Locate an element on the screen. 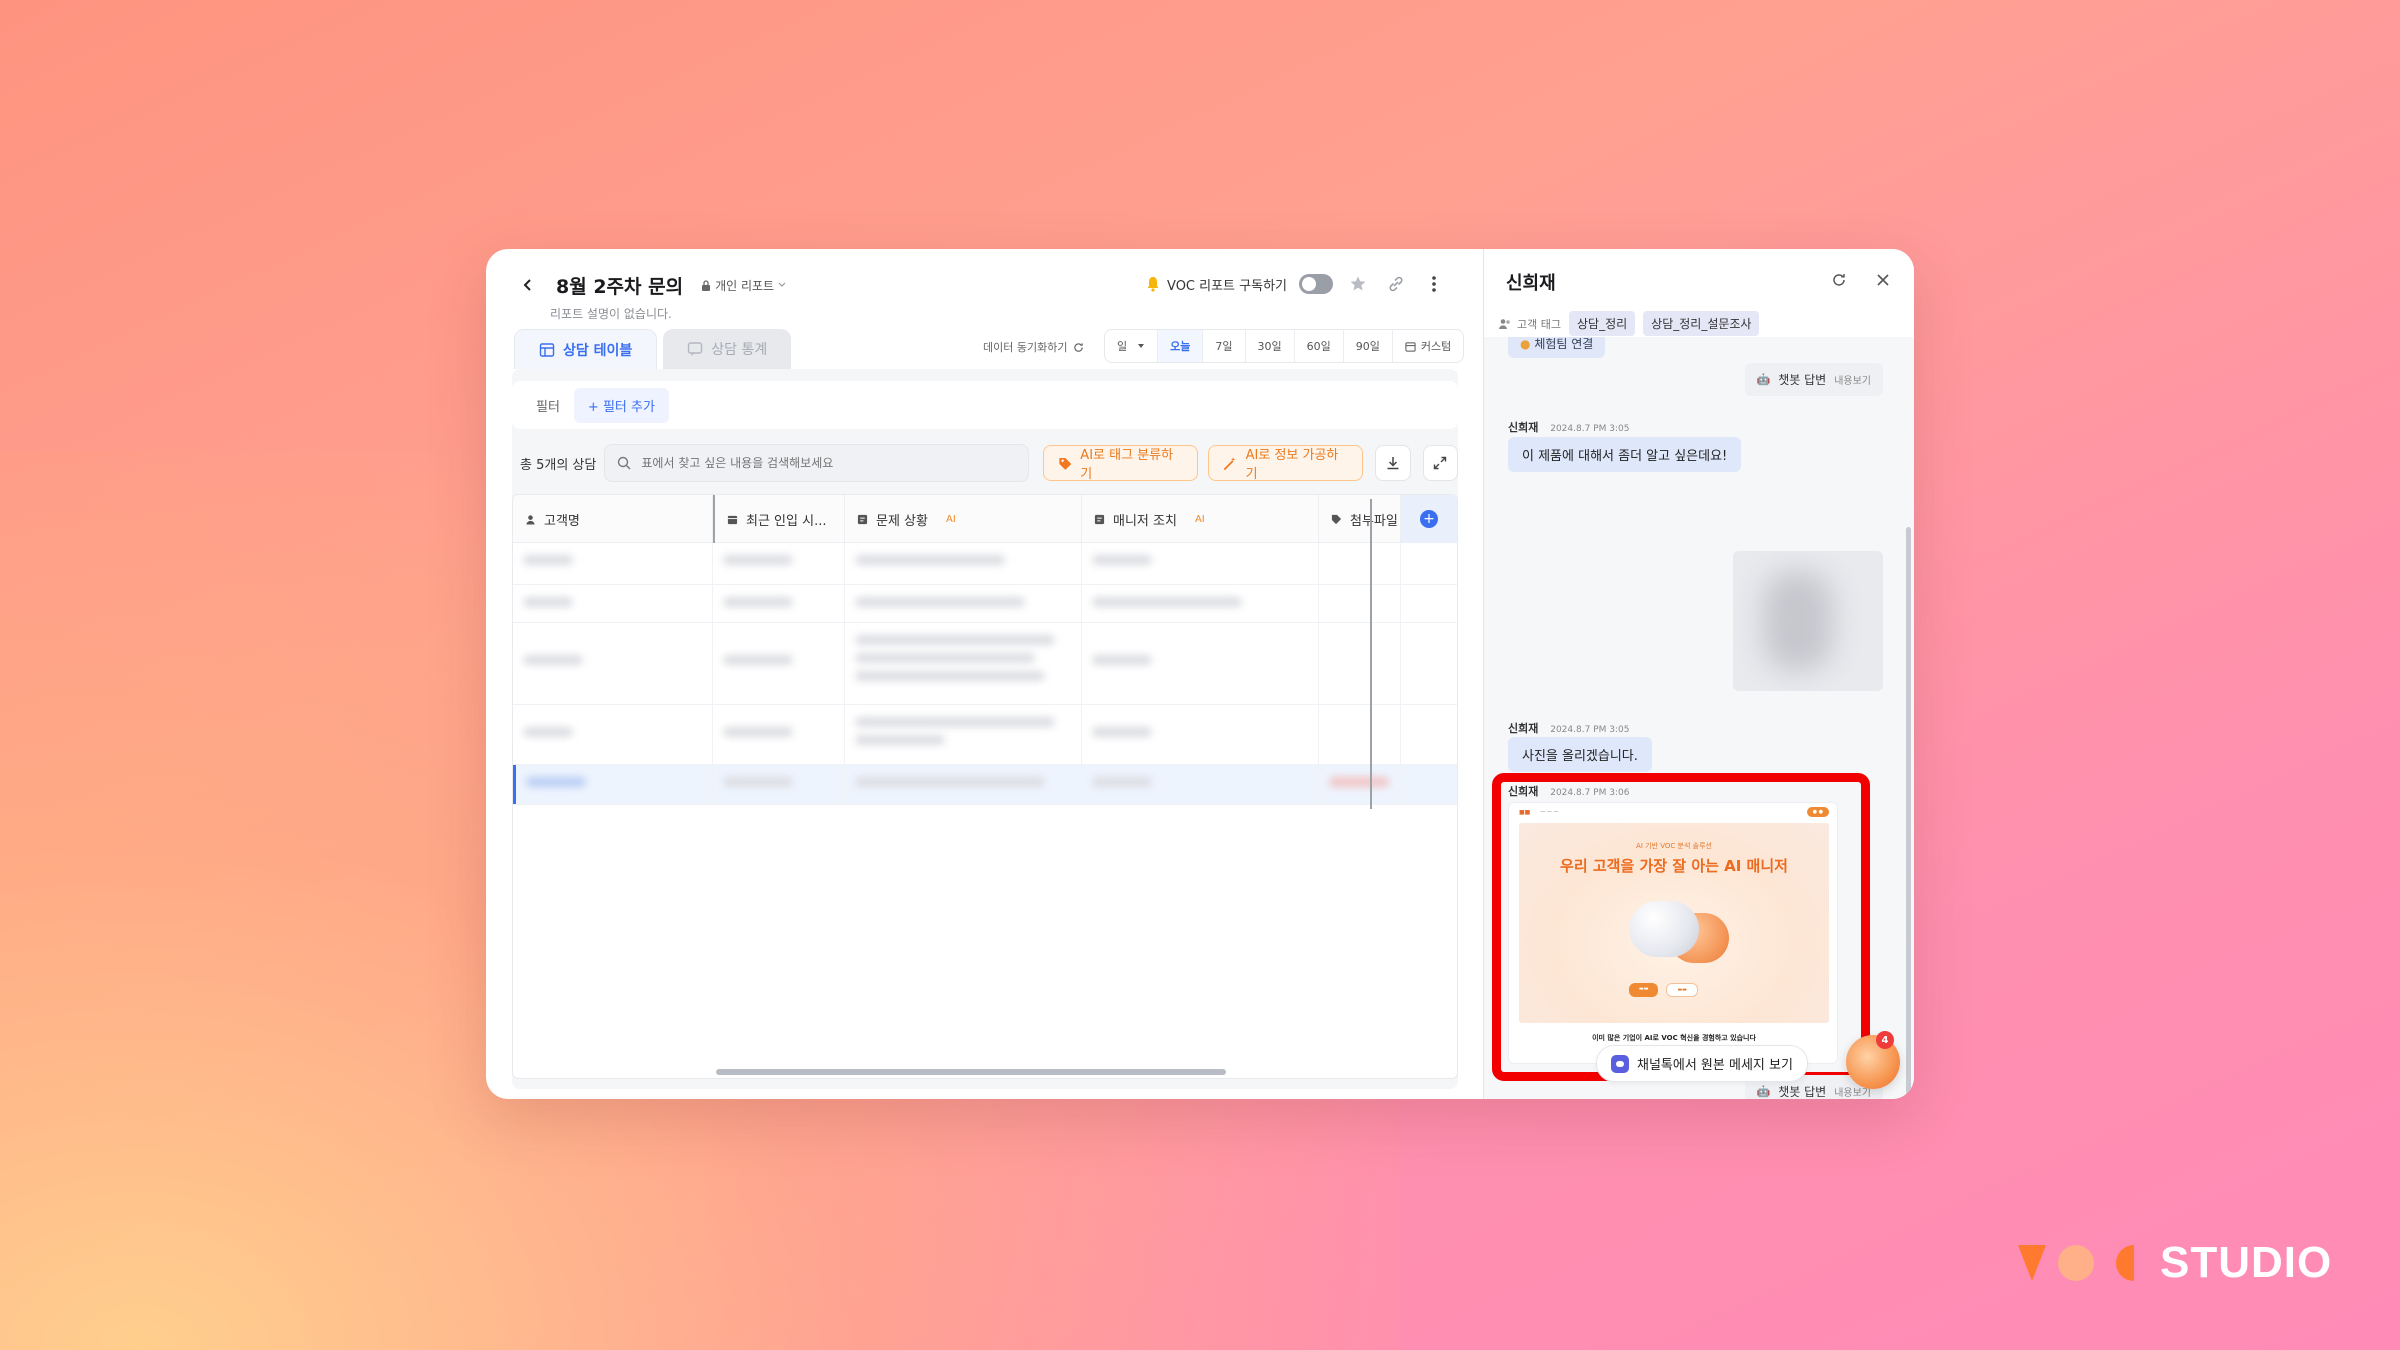  blurred-image-attachment is located at coordinates (1808, 621).